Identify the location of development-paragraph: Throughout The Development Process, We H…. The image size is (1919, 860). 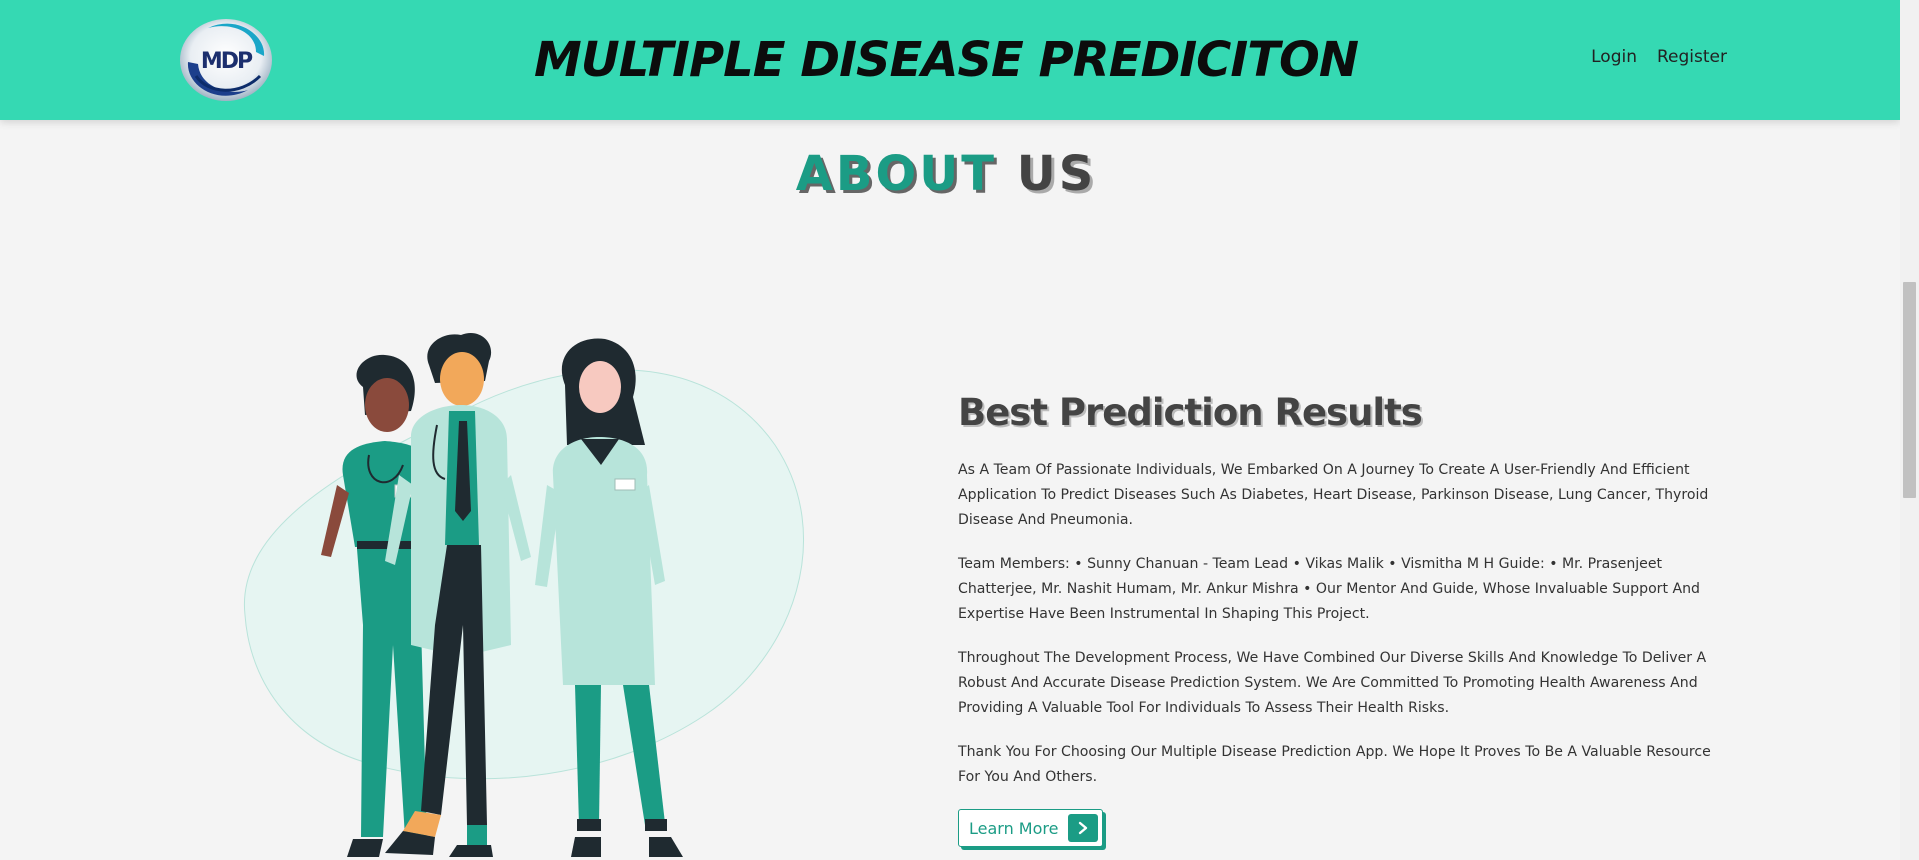
(1332, 683).